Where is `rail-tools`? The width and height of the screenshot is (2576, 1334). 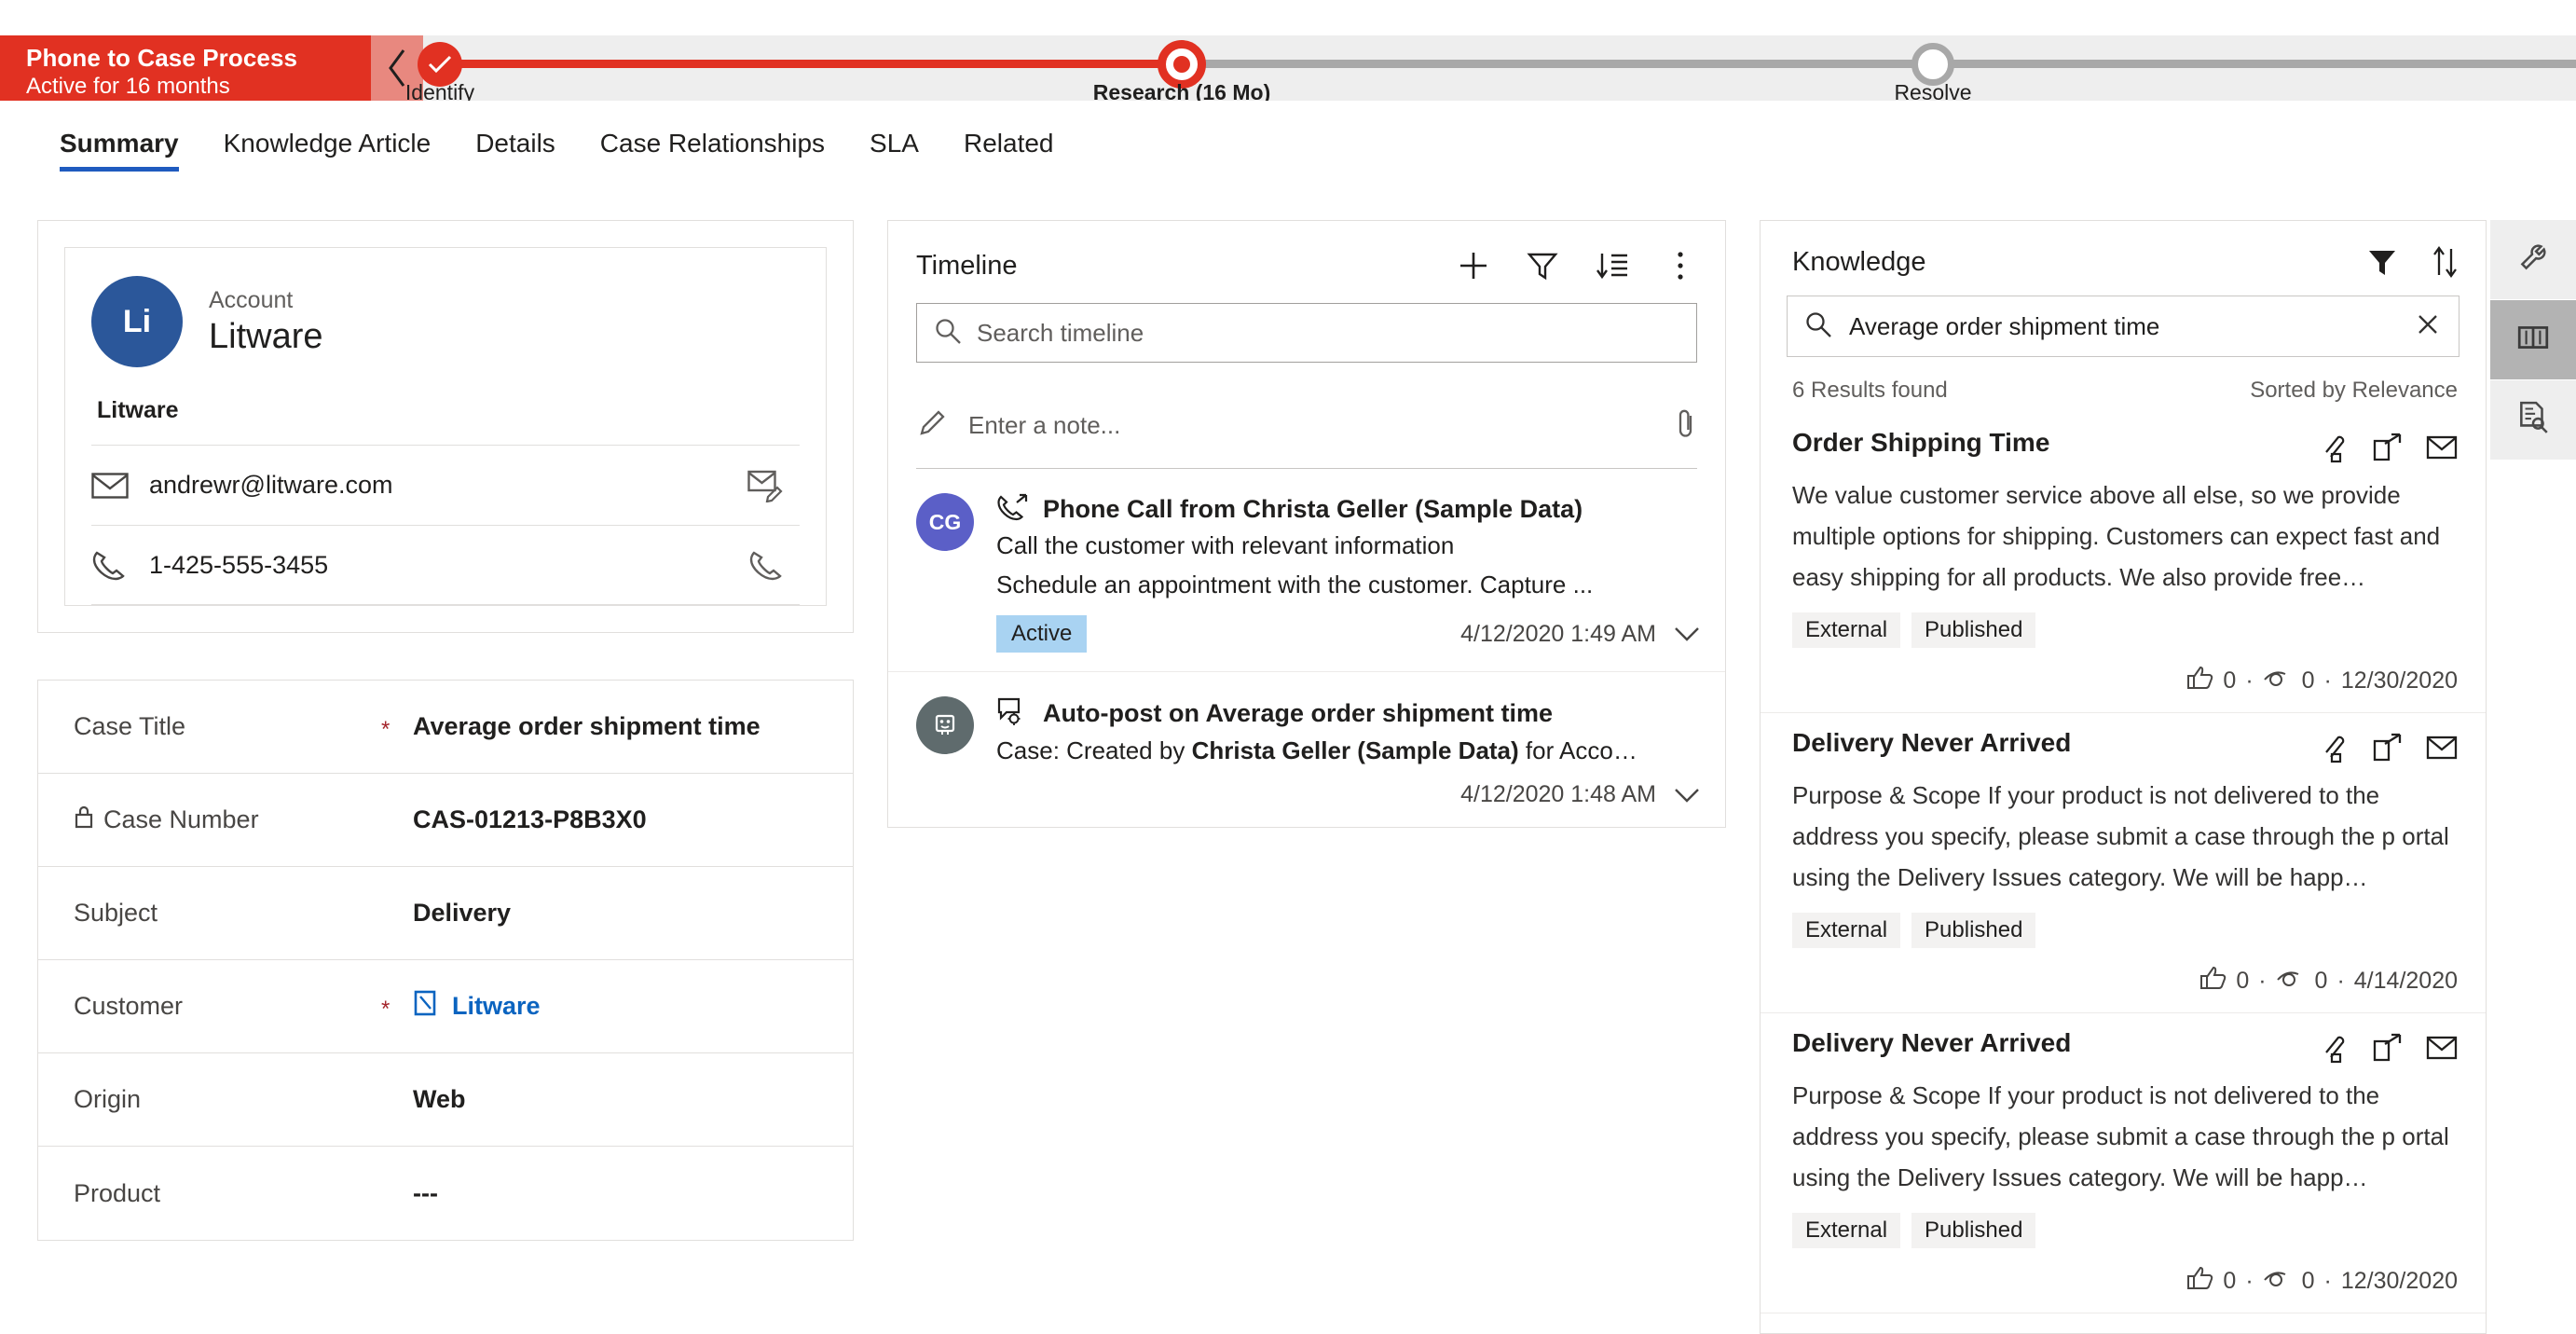
rail-tools is located at coordinates (2533, 260).